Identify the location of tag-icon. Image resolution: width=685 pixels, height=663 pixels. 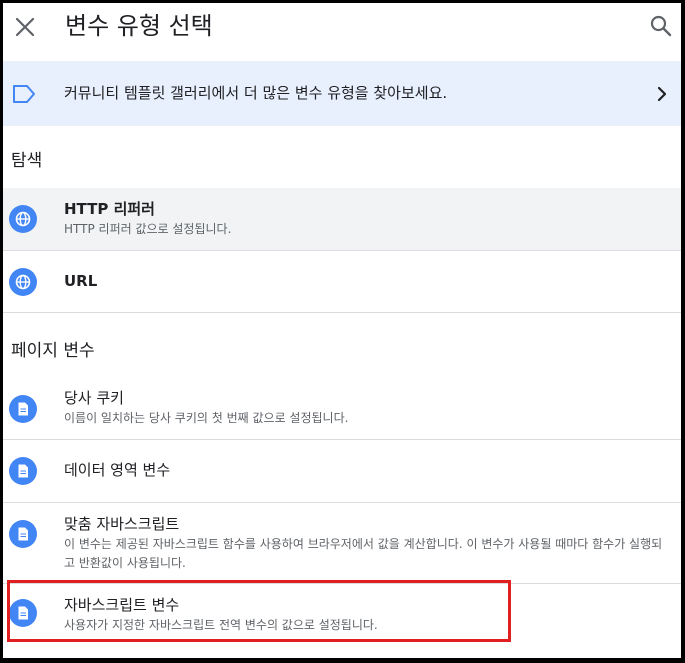
(24, 94).